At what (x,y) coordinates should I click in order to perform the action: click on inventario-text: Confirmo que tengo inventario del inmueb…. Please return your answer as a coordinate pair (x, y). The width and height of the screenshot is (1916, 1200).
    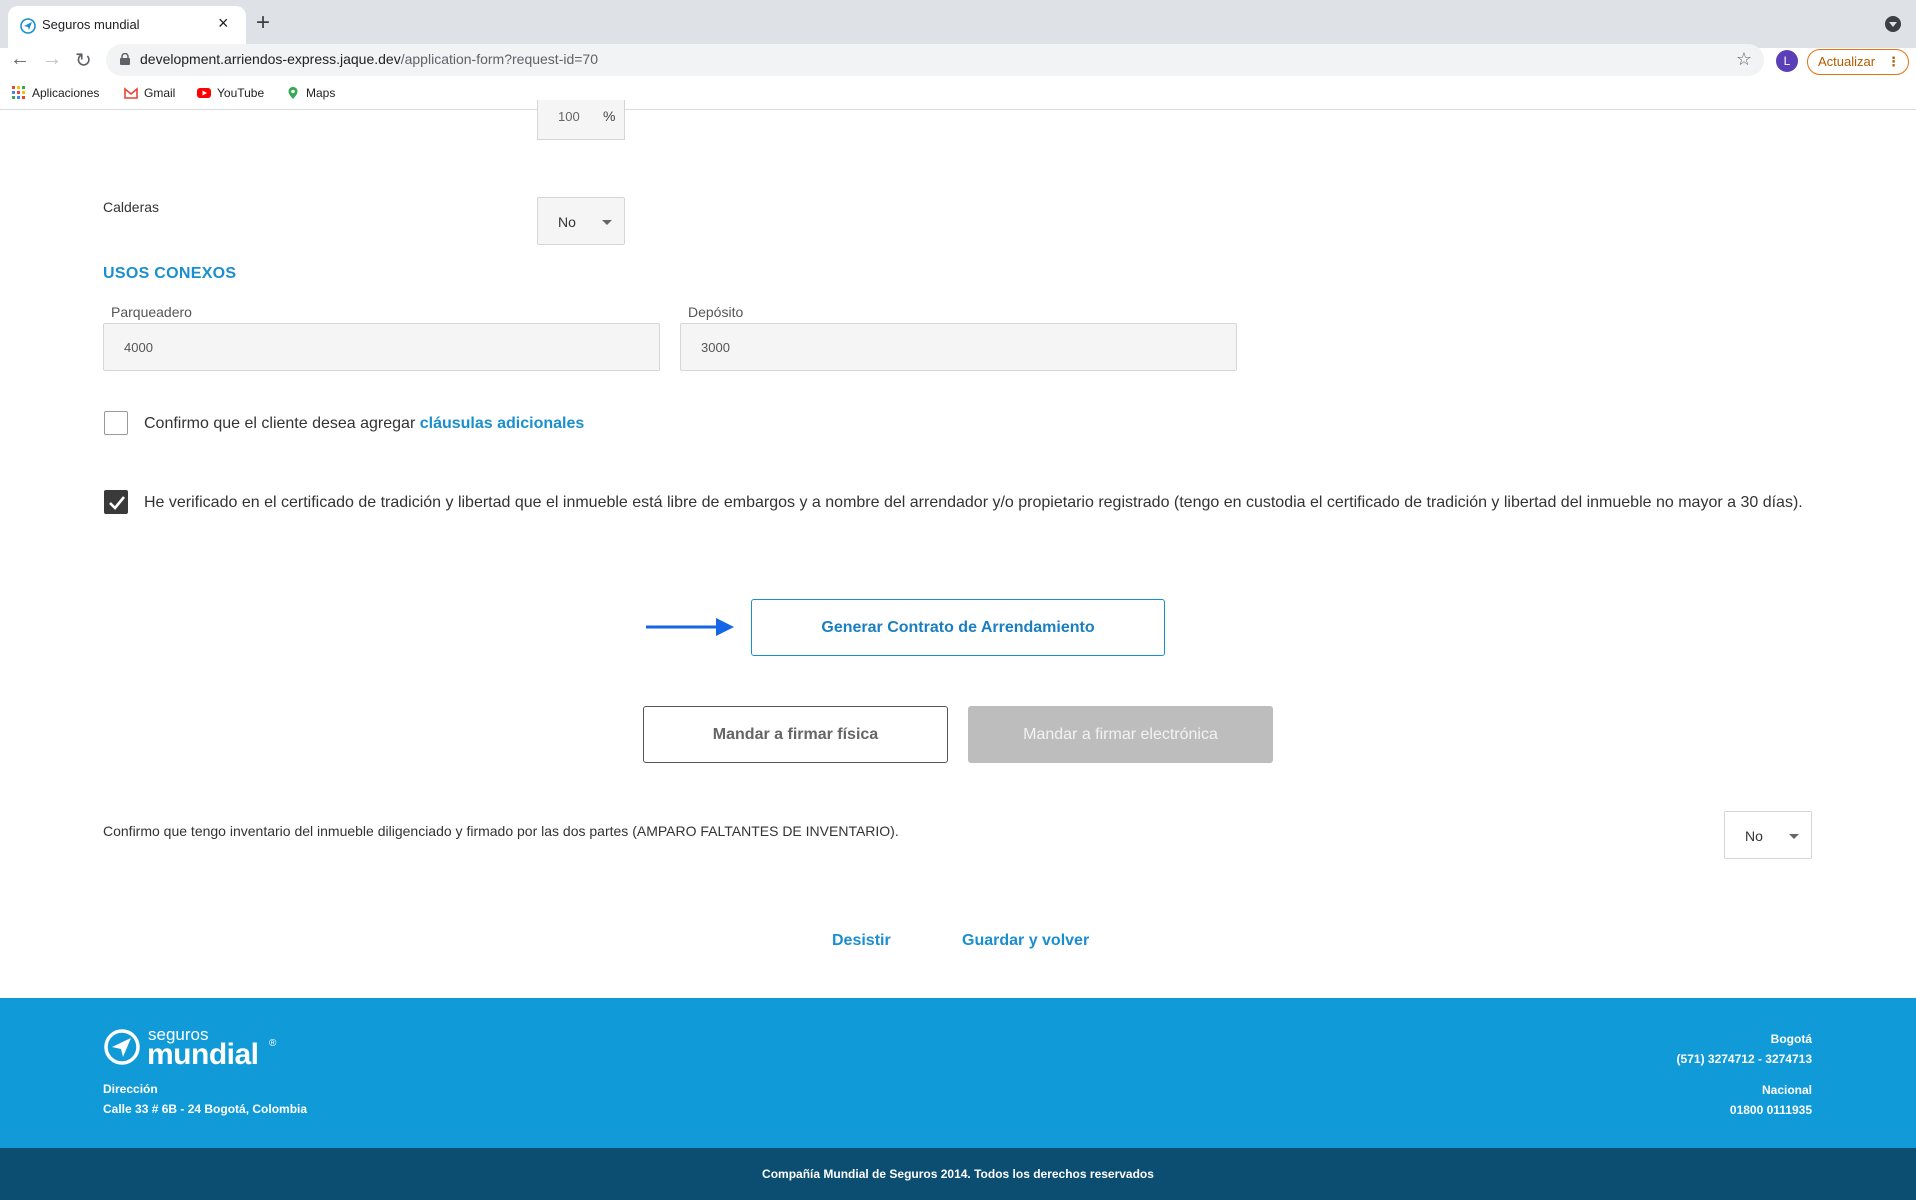
    Looking at the image, I should click on (501, 831).